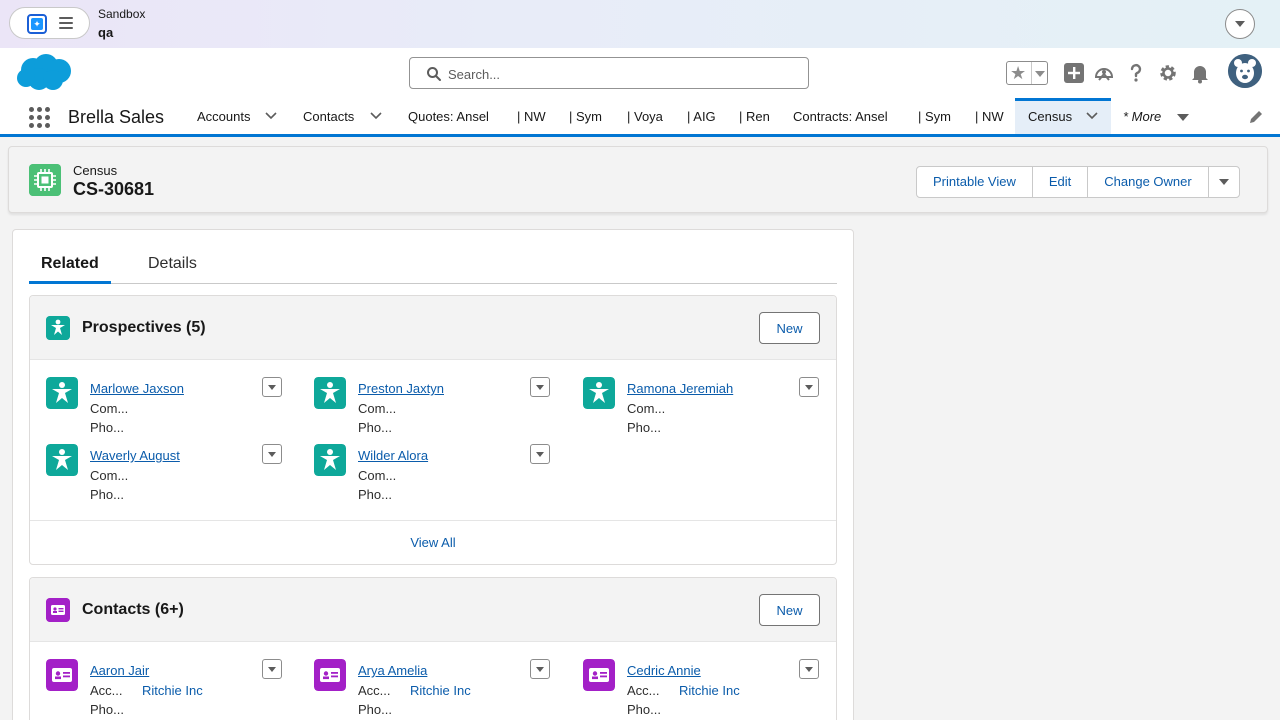 Image resolution: width=1280 pixels, height=720 pixels. I want to click on record-link: Preston Jaxtyn, so click(401, 388).